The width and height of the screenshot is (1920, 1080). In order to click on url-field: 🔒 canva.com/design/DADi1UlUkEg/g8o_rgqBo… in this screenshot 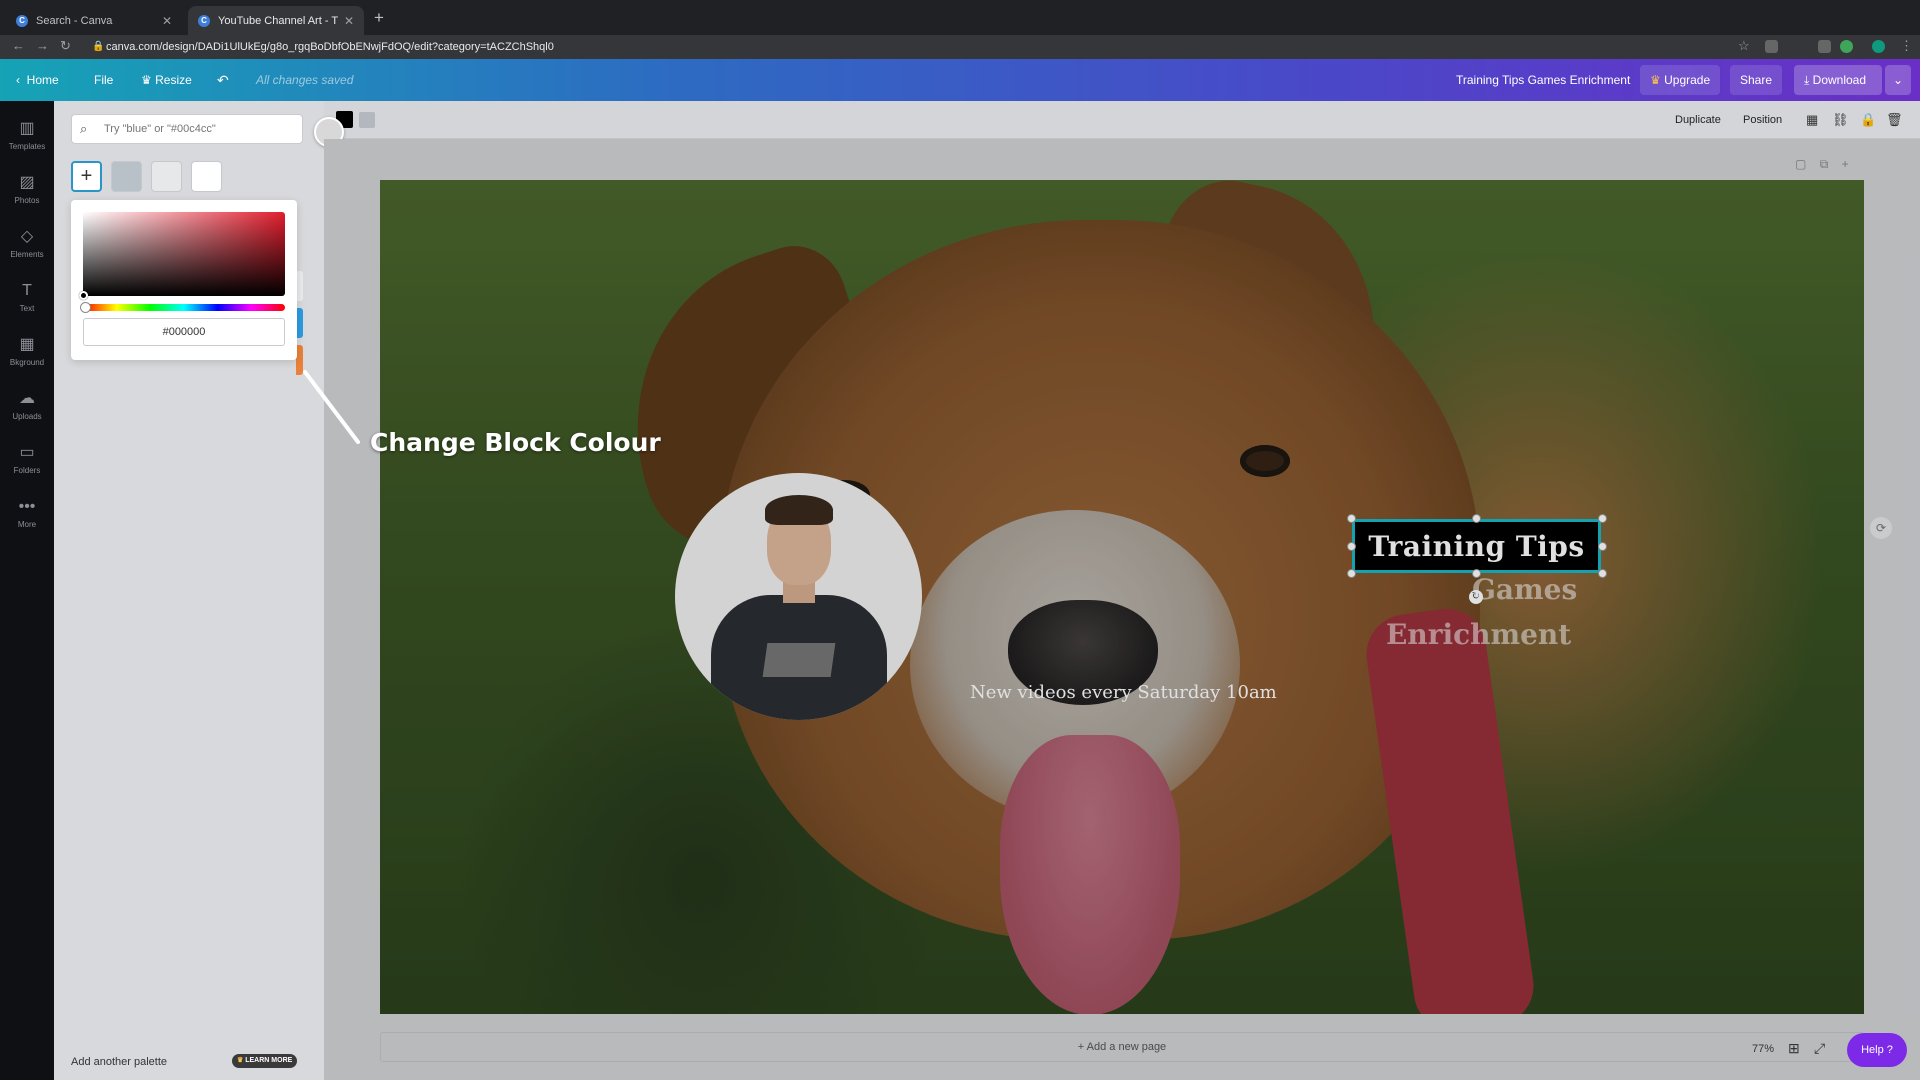, I will do `click(918, 47)`.